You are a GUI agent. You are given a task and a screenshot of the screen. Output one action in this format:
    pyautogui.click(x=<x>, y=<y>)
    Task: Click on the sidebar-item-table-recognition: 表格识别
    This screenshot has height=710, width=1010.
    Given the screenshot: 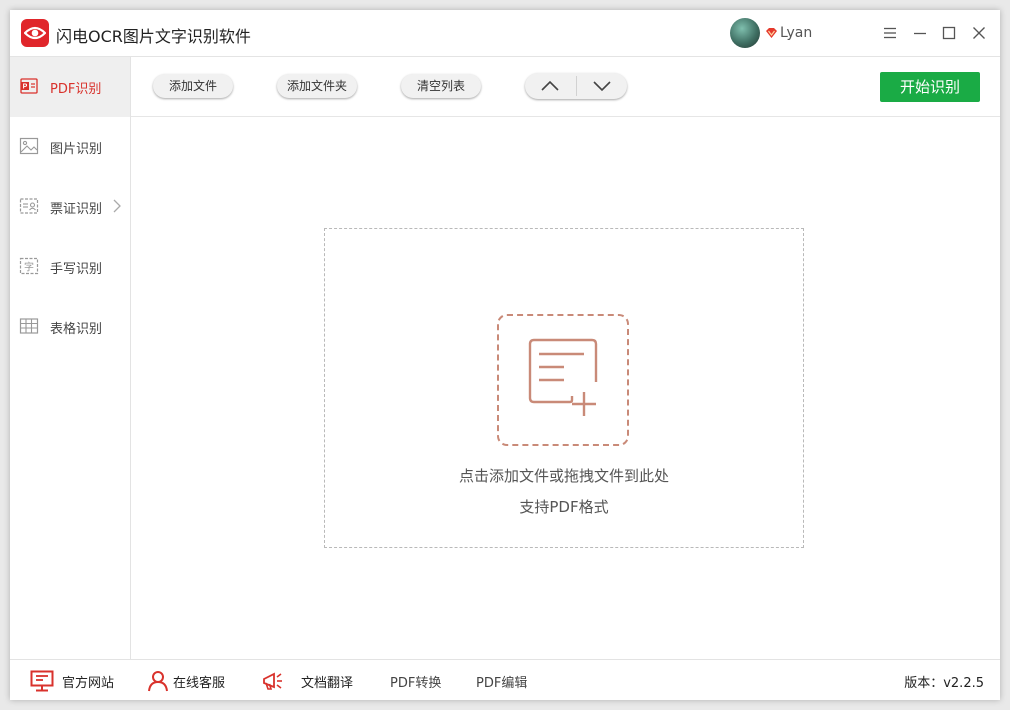 What is the action you would take?
    pyautogui.click(x=70, y=327)
    